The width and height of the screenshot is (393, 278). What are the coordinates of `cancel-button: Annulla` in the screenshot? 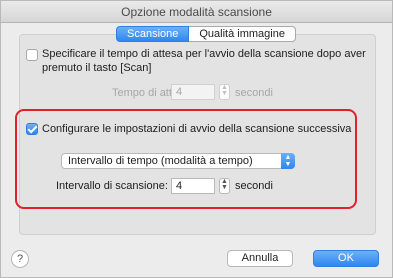 It's located at (260, 258).